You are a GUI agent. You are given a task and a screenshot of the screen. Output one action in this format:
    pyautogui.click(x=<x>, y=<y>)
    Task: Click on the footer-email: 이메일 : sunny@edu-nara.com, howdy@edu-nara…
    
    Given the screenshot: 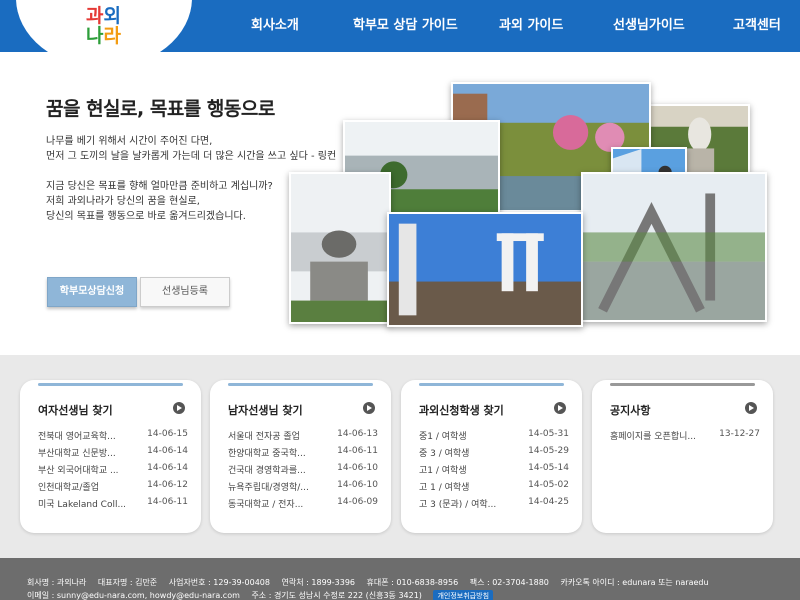 What is the action you would take?
    pyautogui.click(x=133, y=595)
    